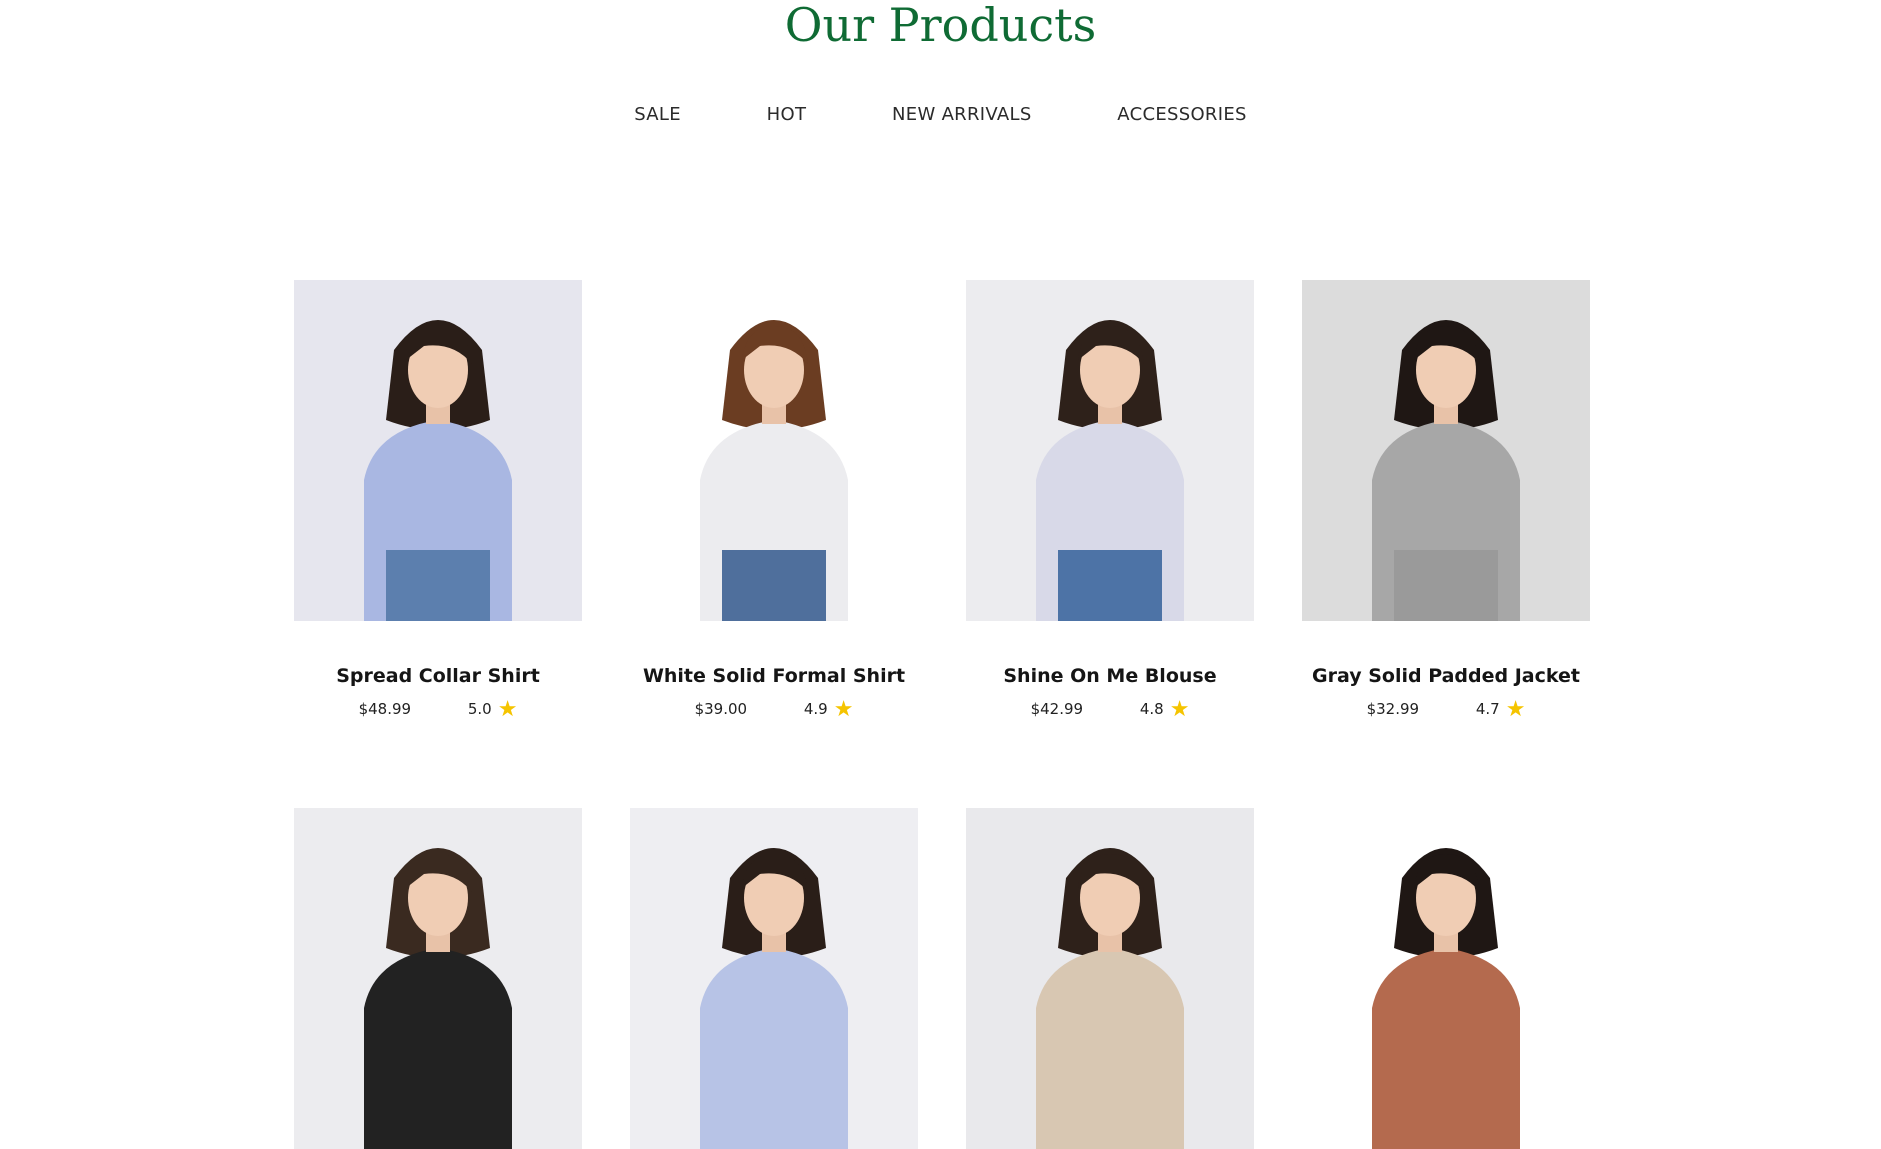 This screenshot has height=1149, width=1881. I want to click on product-card: Spread Collar Shirt $48.99 5.0 ★, so click(438, 501).